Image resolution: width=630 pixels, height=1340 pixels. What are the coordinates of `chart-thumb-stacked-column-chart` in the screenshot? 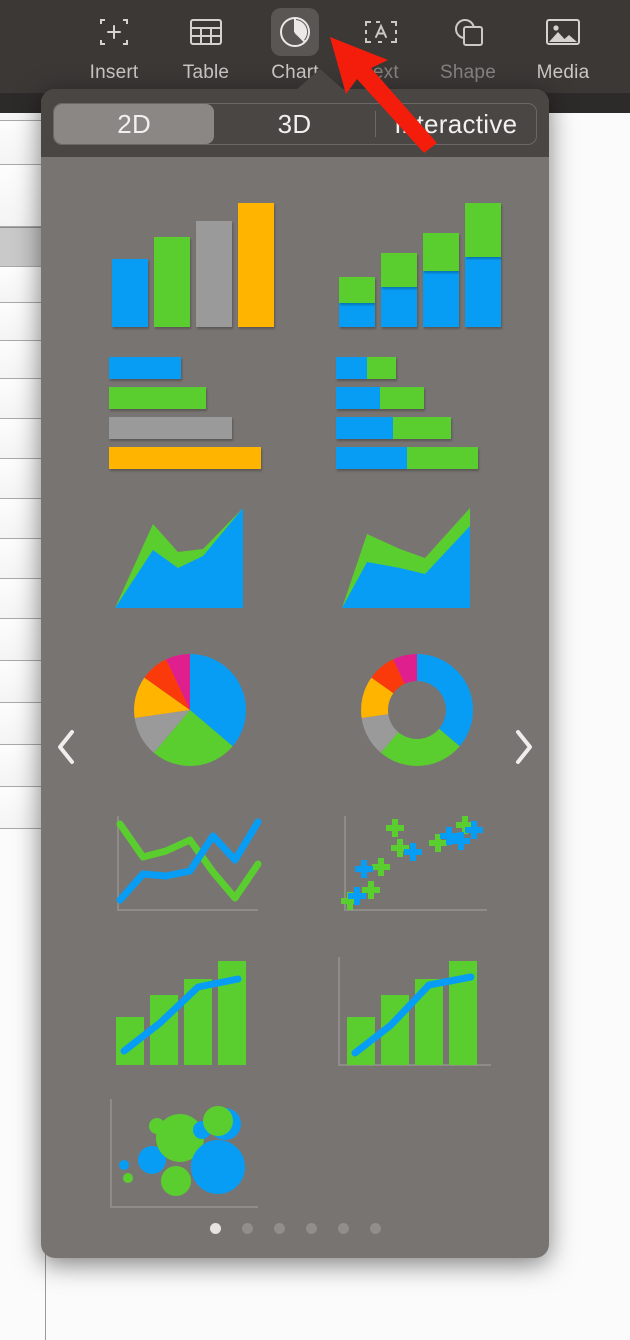 It's located at (417, 264).